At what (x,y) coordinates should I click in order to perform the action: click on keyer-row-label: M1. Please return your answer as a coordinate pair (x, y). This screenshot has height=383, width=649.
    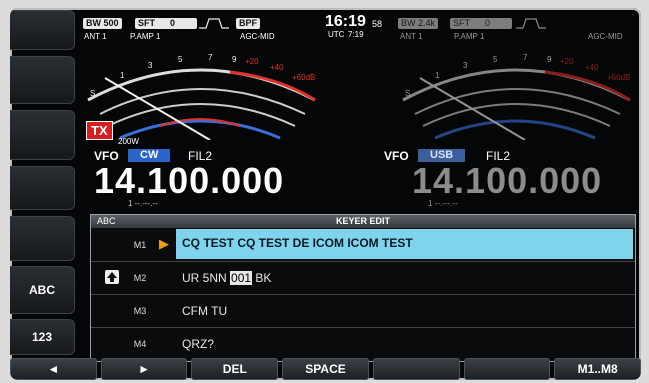
    Looking at the image, I should click on (140, 245).